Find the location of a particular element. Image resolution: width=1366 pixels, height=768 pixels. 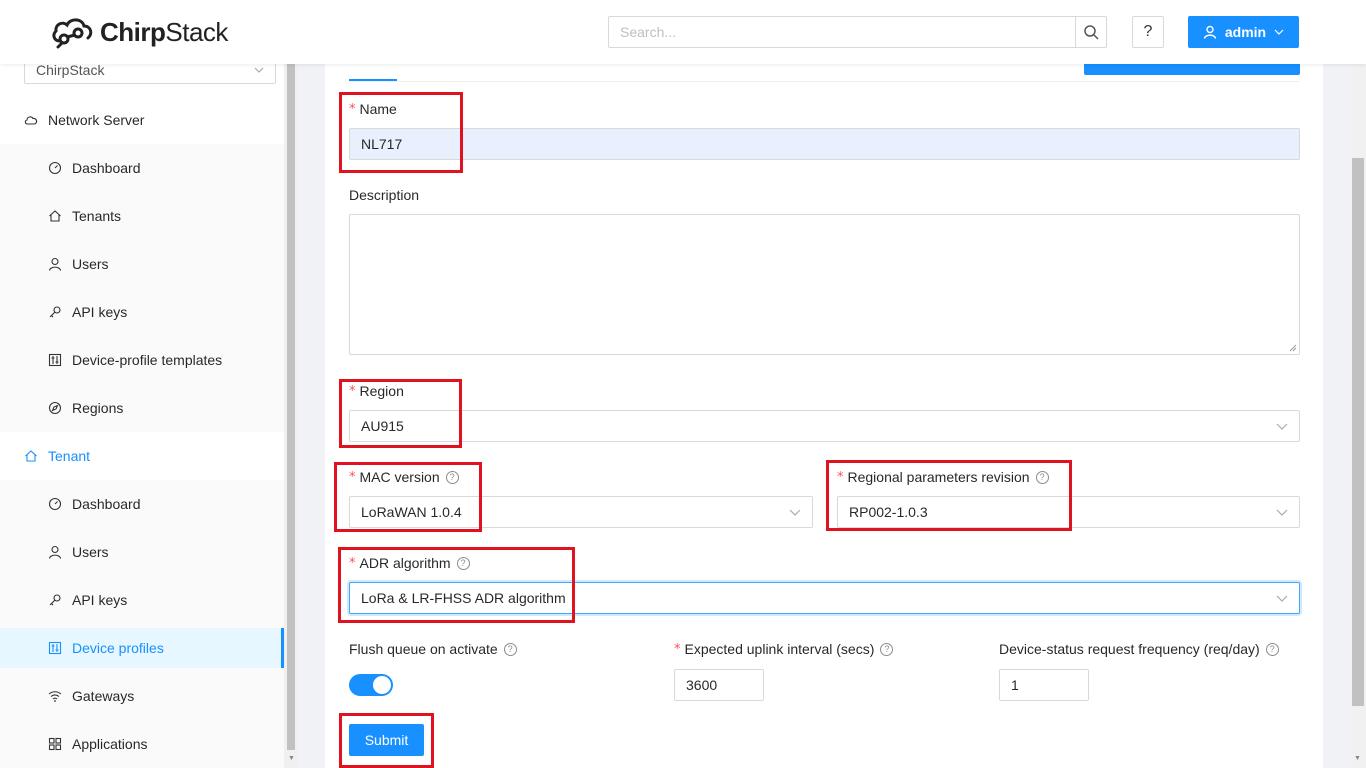

search-bar is located at coordinates (857, 32).